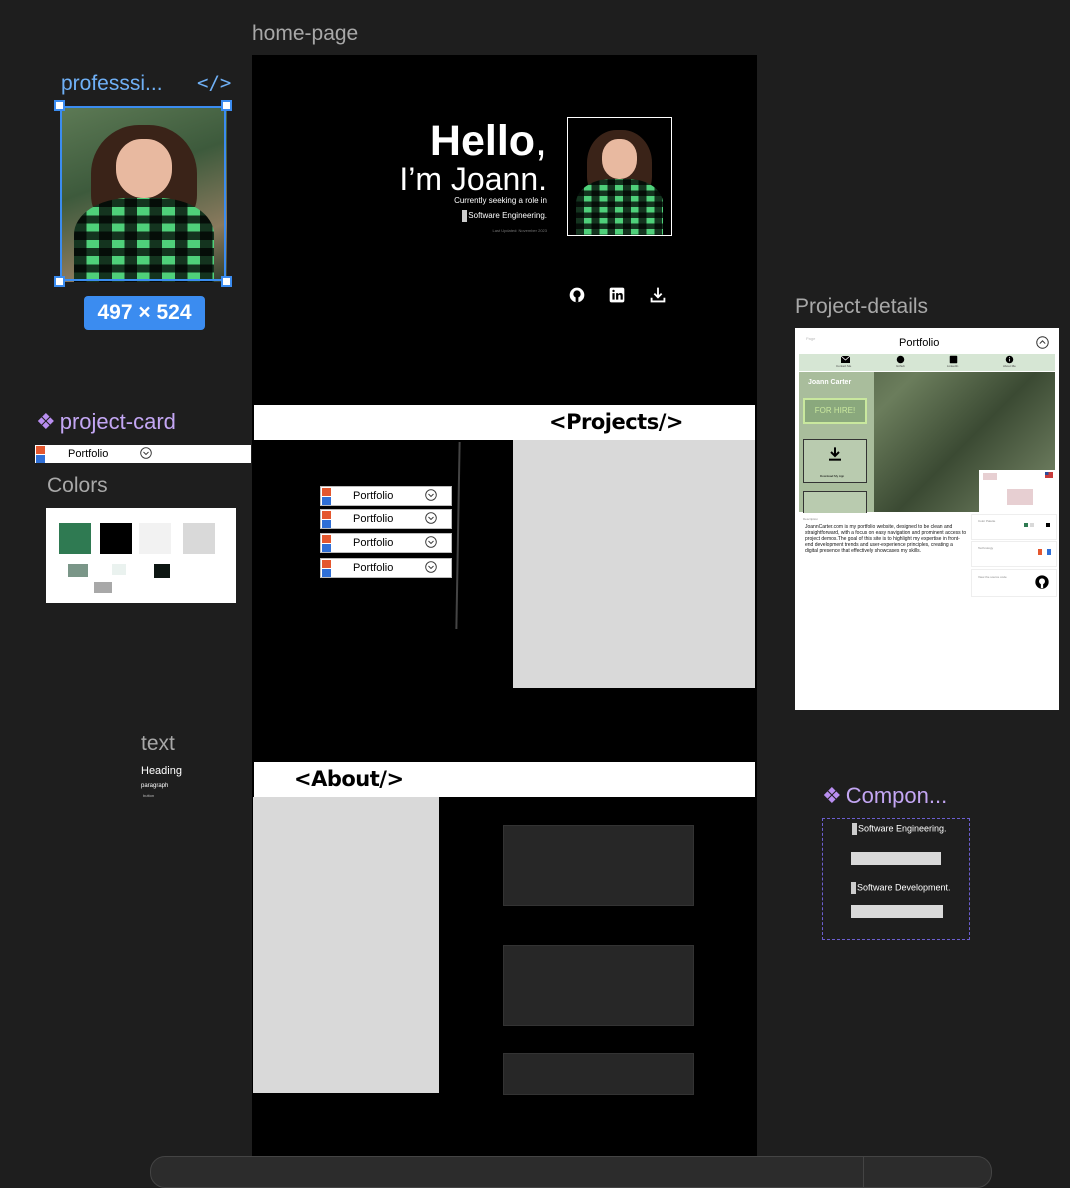 The image size is (1070, 1188). I want to click on nav-github: Github, so click(900, 366).